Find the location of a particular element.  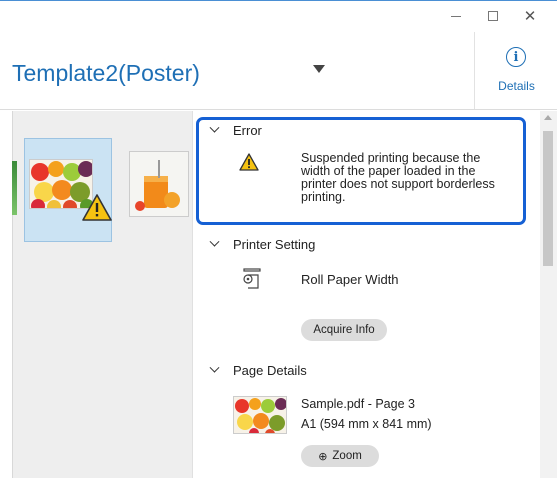

section-printer-setting: Printer Setting is located at coordinates (261, 244).